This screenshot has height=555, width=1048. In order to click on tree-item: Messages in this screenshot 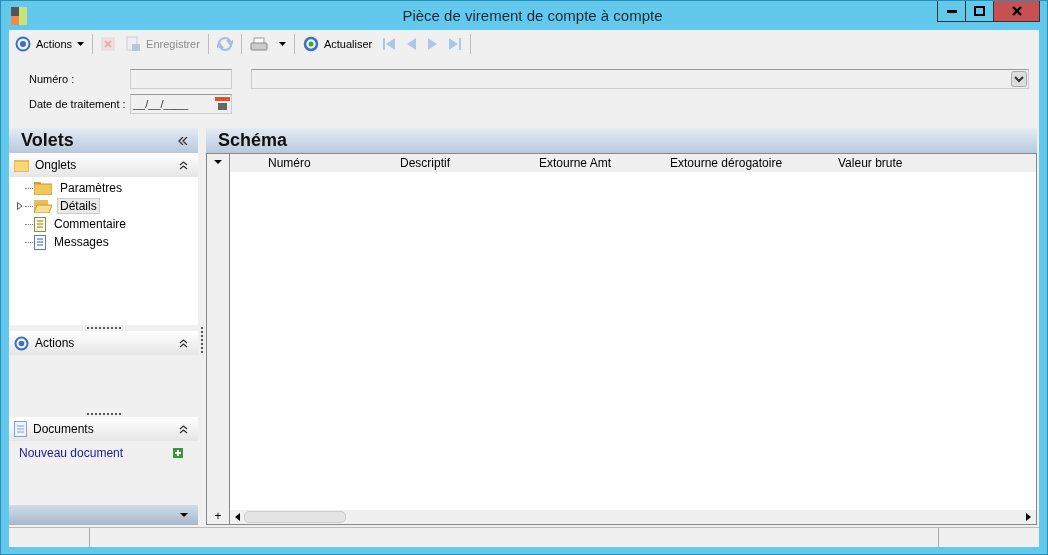, I will do `click(81, 242)`.